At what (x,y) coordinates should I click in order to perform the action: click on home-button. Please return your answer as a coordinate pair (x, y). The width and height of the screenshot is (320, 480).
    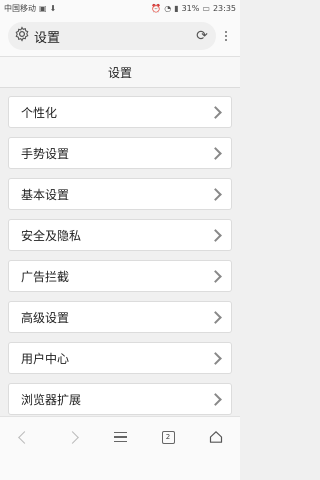
    Looking at the image, I should click on (216, 437).